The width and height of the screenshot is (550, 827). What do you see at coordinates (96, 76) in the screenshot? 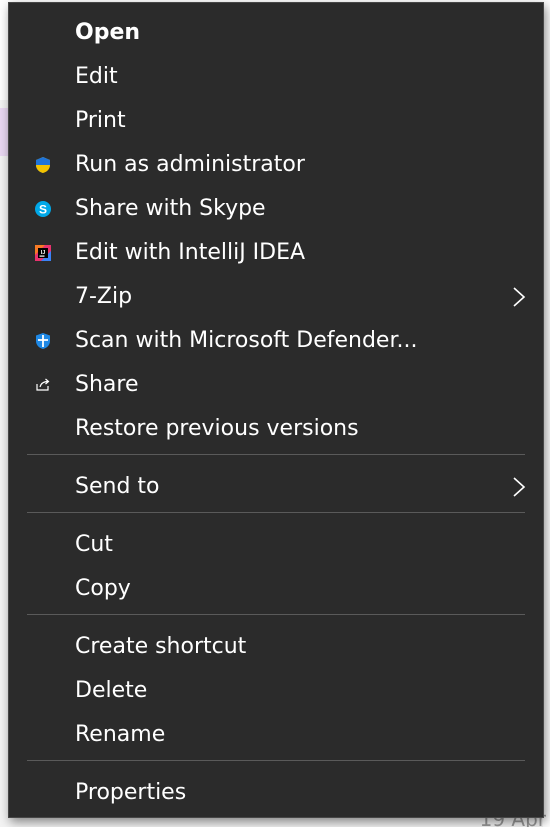
I see `menu-item-label: Edit` at bounding box center [96, 76].